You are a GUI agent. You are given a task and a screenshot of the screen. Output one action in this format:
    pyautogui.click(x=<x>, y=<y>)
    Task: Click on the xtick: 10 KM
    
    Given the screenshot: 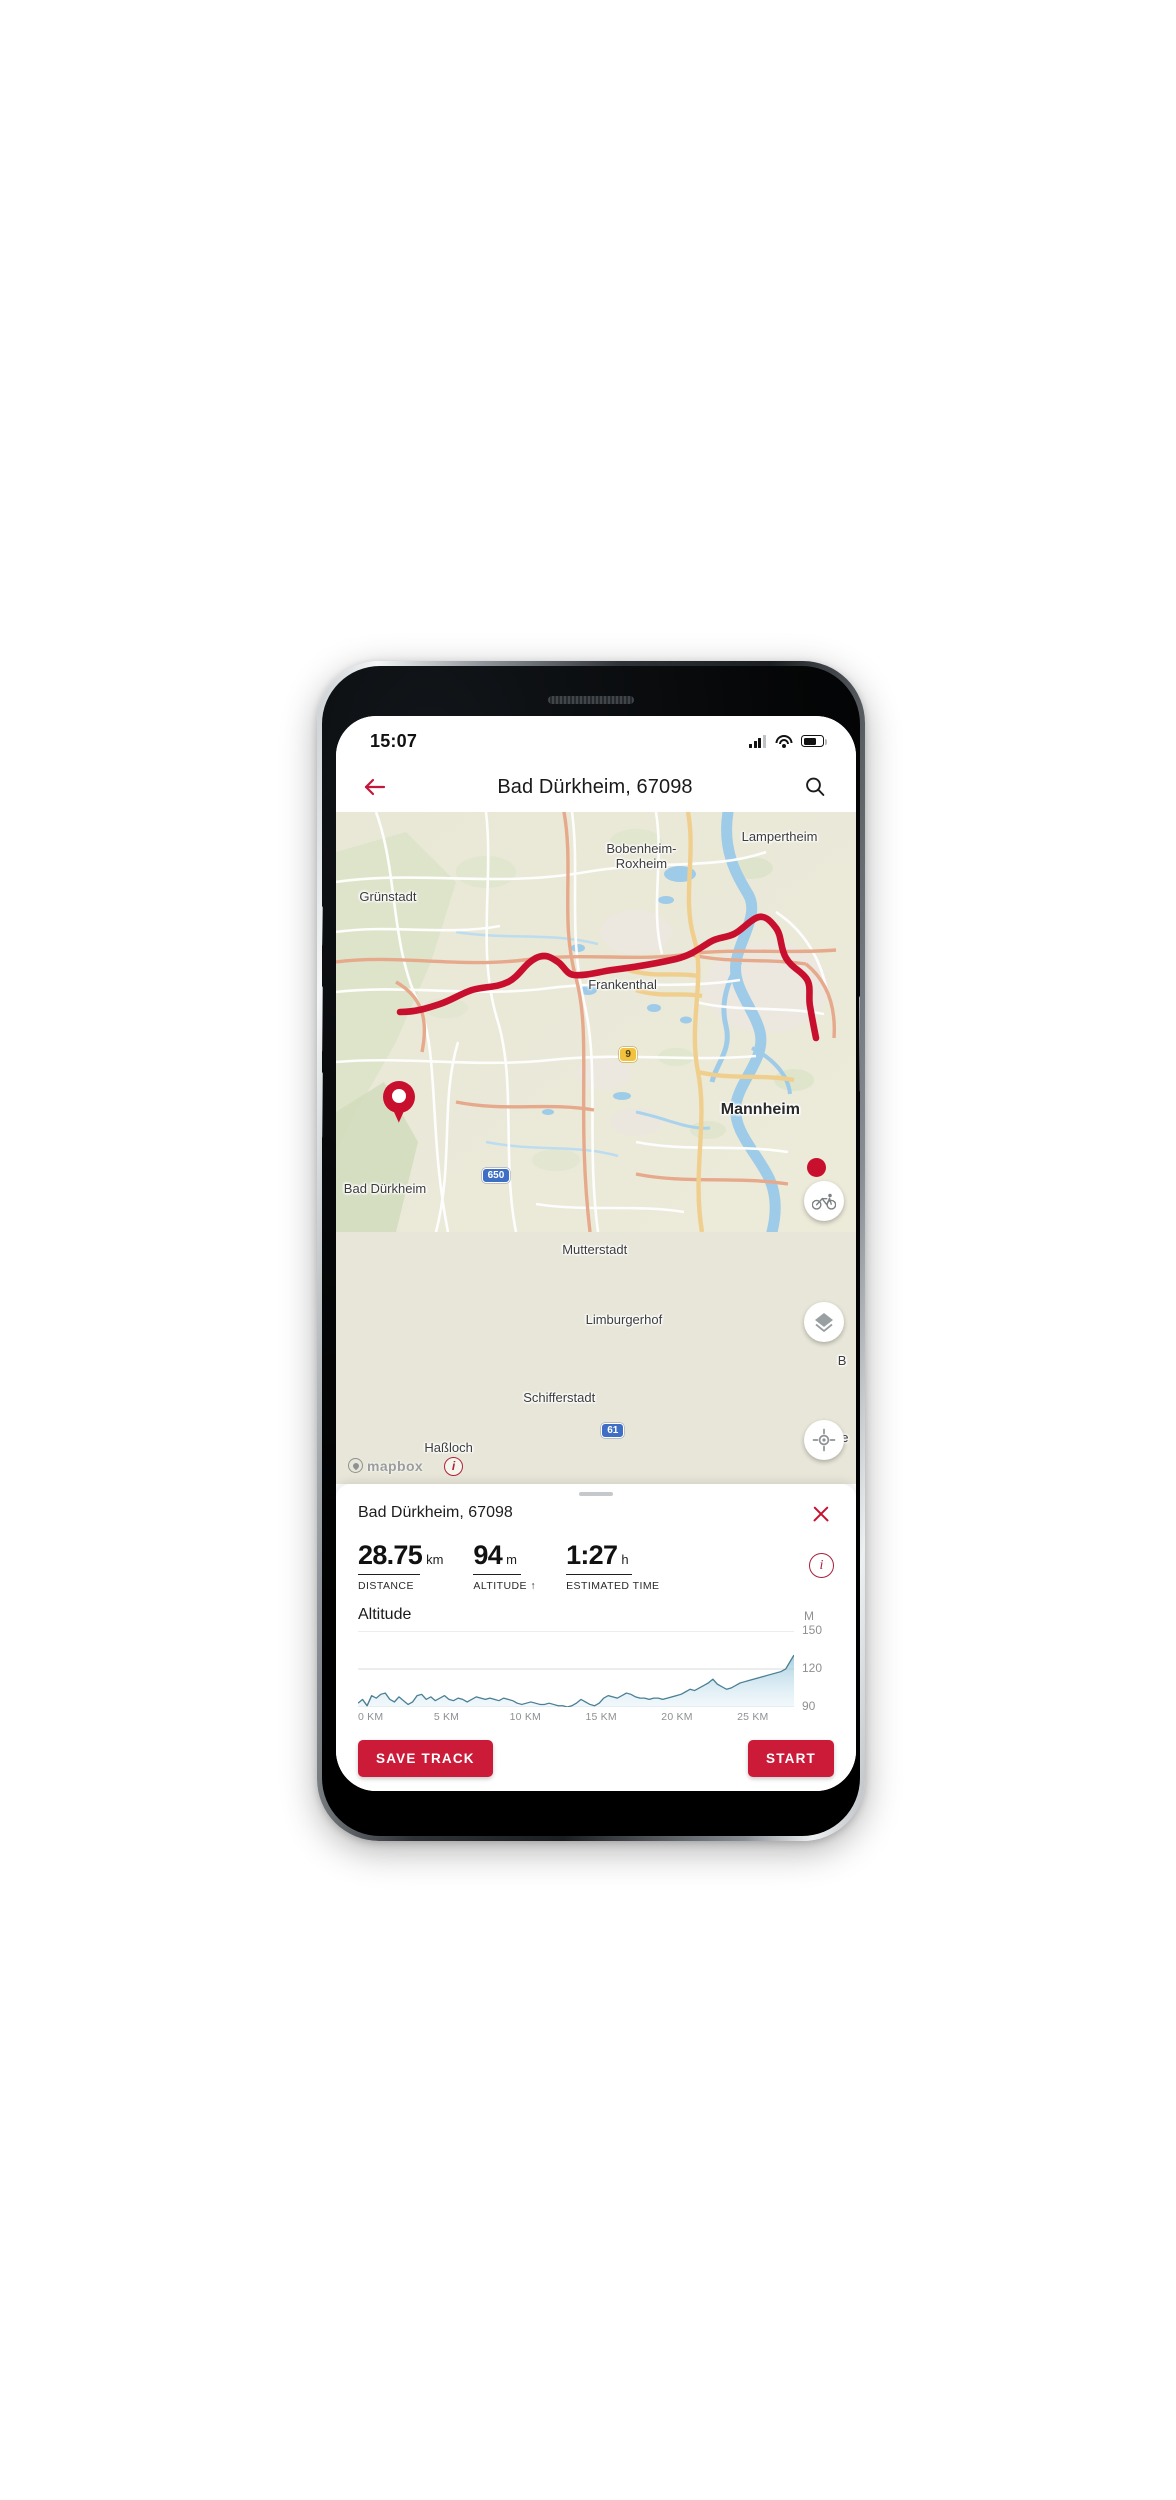 What is the action you would take?
    pyautogui.click(x=525, y=1717)
    